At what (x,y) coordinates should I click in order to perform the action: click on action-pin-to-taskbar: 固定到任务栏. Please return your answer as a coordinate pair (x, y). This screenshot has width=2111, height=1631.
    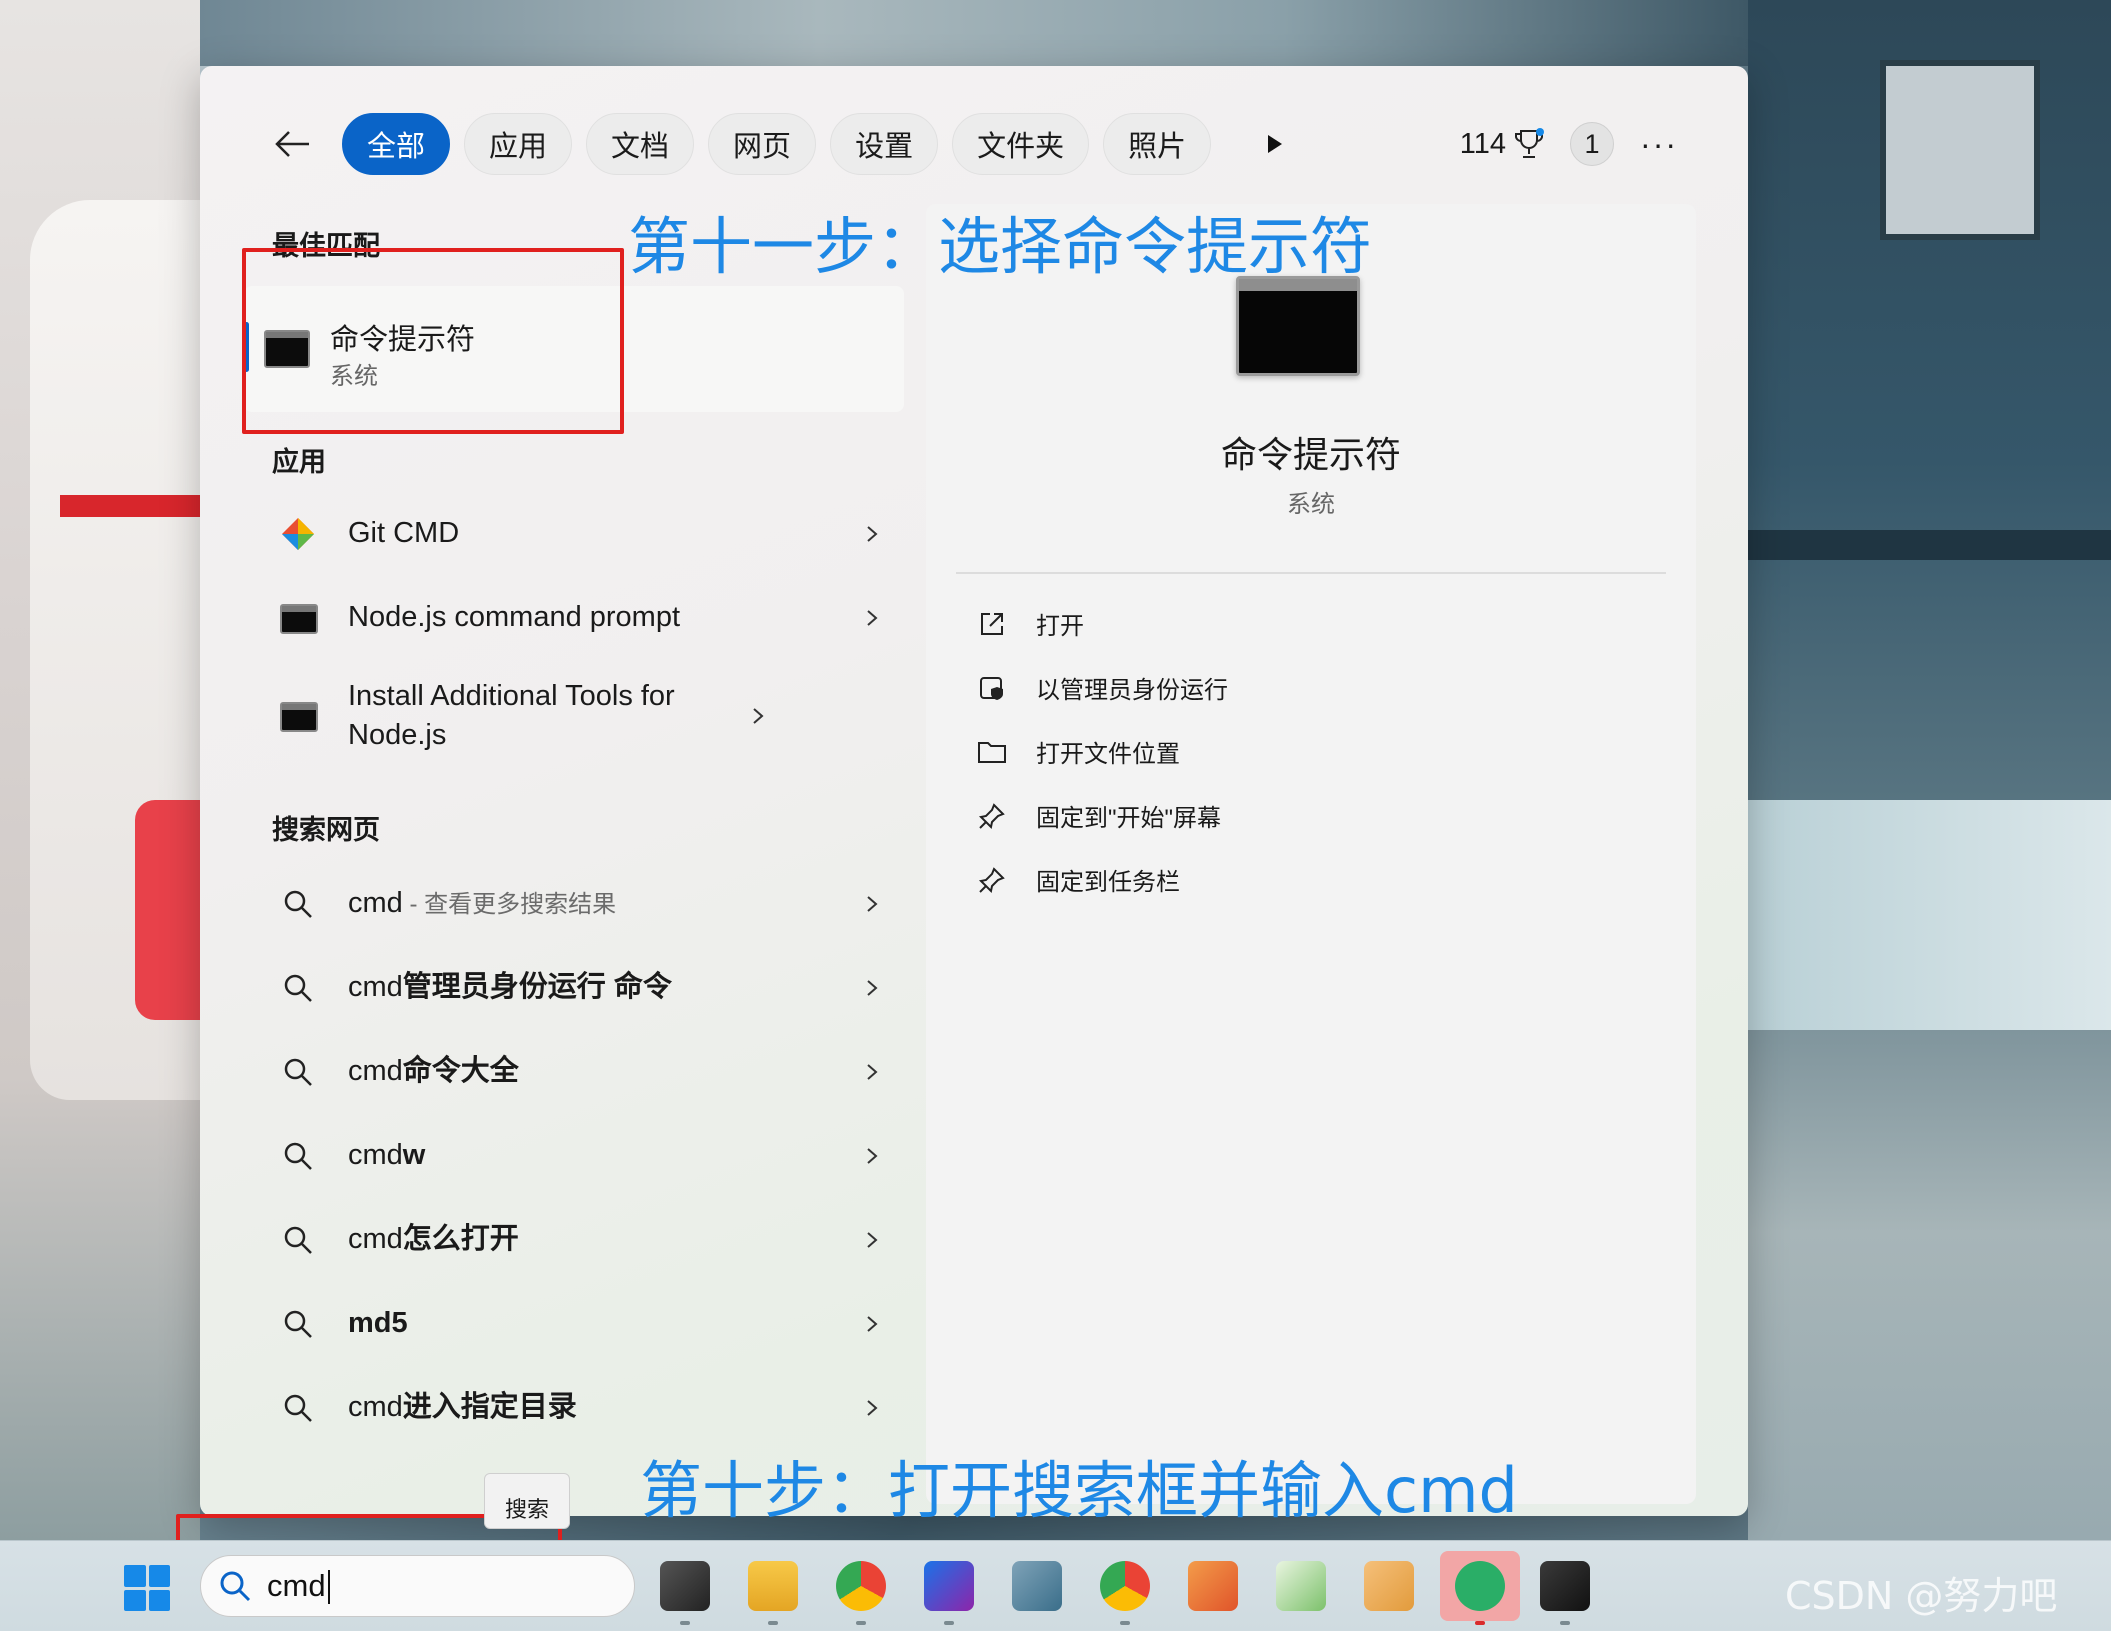
    Looking at the image, I should click on (1078, 879).